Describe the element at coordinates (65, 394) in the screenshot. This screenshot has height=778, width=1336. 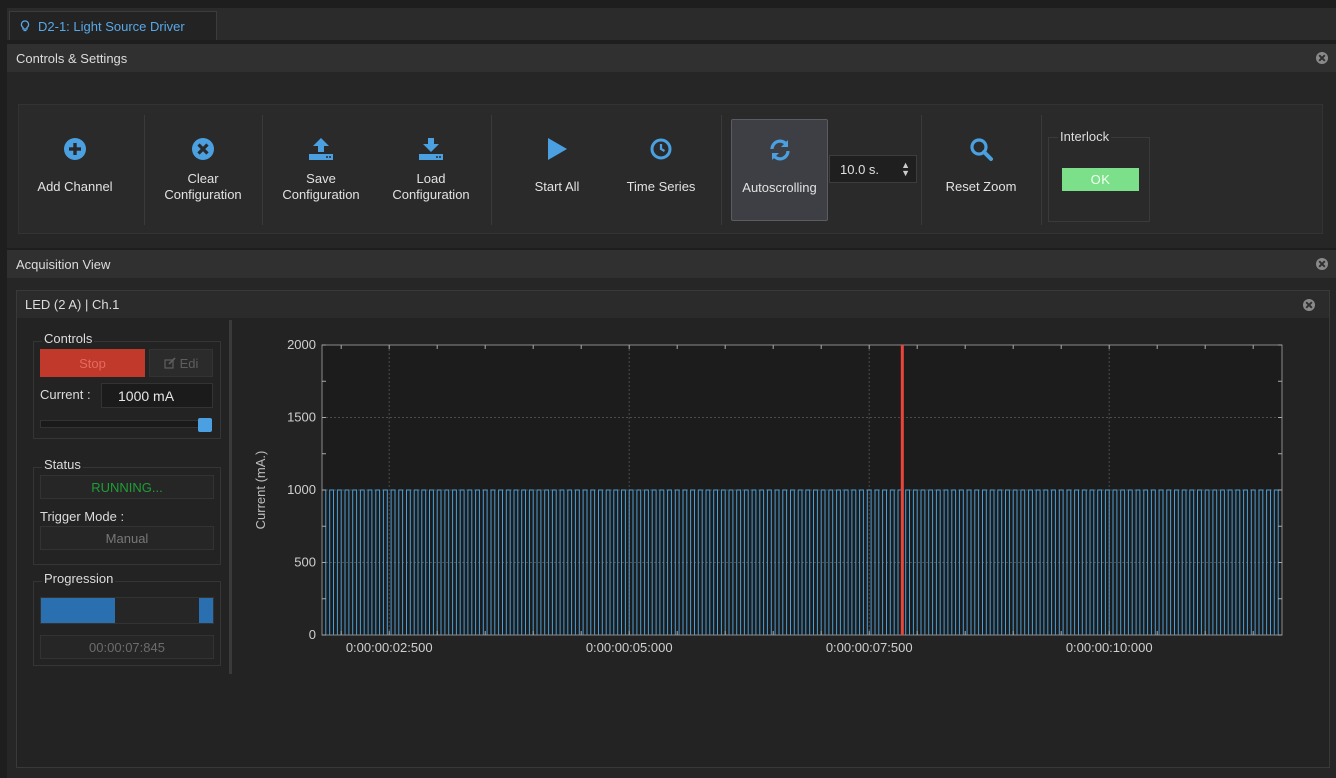
I see `current-label: Current :` at that location.